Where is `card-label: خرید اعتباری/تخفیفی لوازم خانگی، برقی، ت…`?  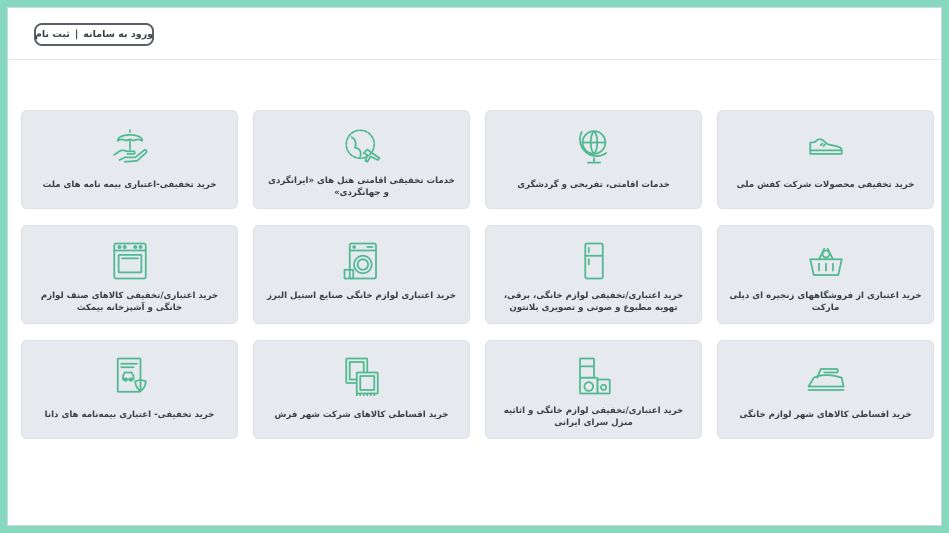
card-label: خرید اعتباری/تخفیفی لوازم خانگی، برقی، ت… is located at coordinates (593, 302).